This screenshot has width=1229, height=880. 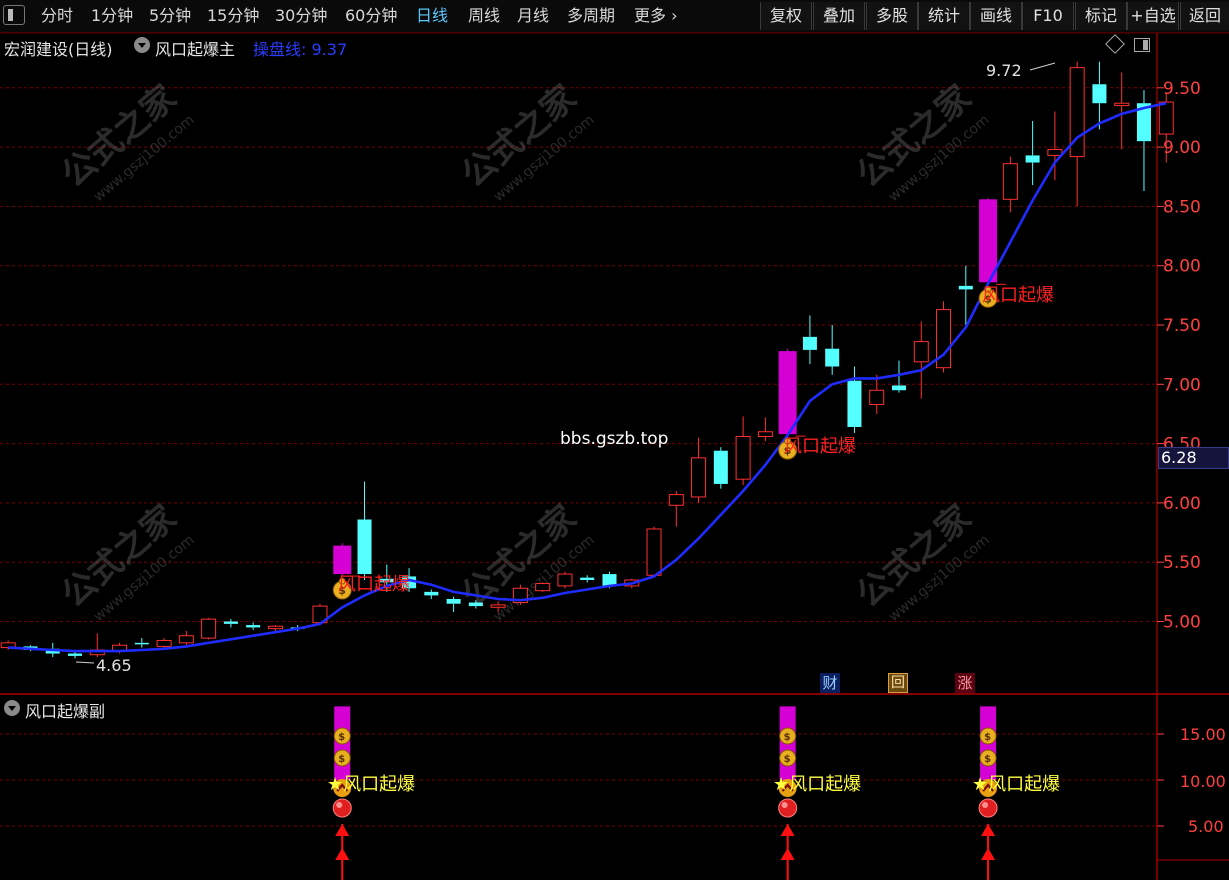 What do you see at coordinates (1142, 45) in the screenshot?
I see `layout-icon` at bounding box center [1142, 45].